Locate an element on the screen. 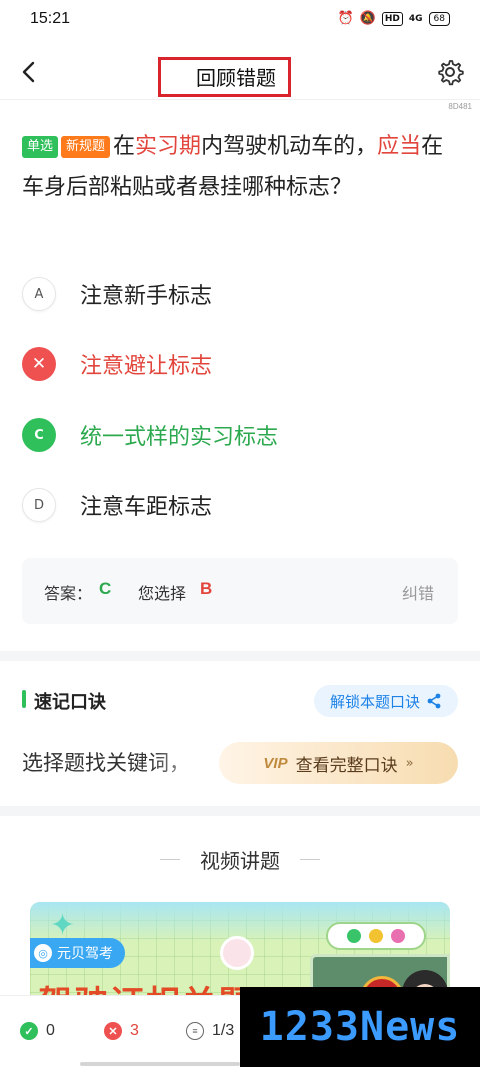 Image resolution: width=480 pixels, height=1067 pixels. status-bar: 15:21 ⏰ 🔕 HD 4G 68 is located at coordinates (240, 20).